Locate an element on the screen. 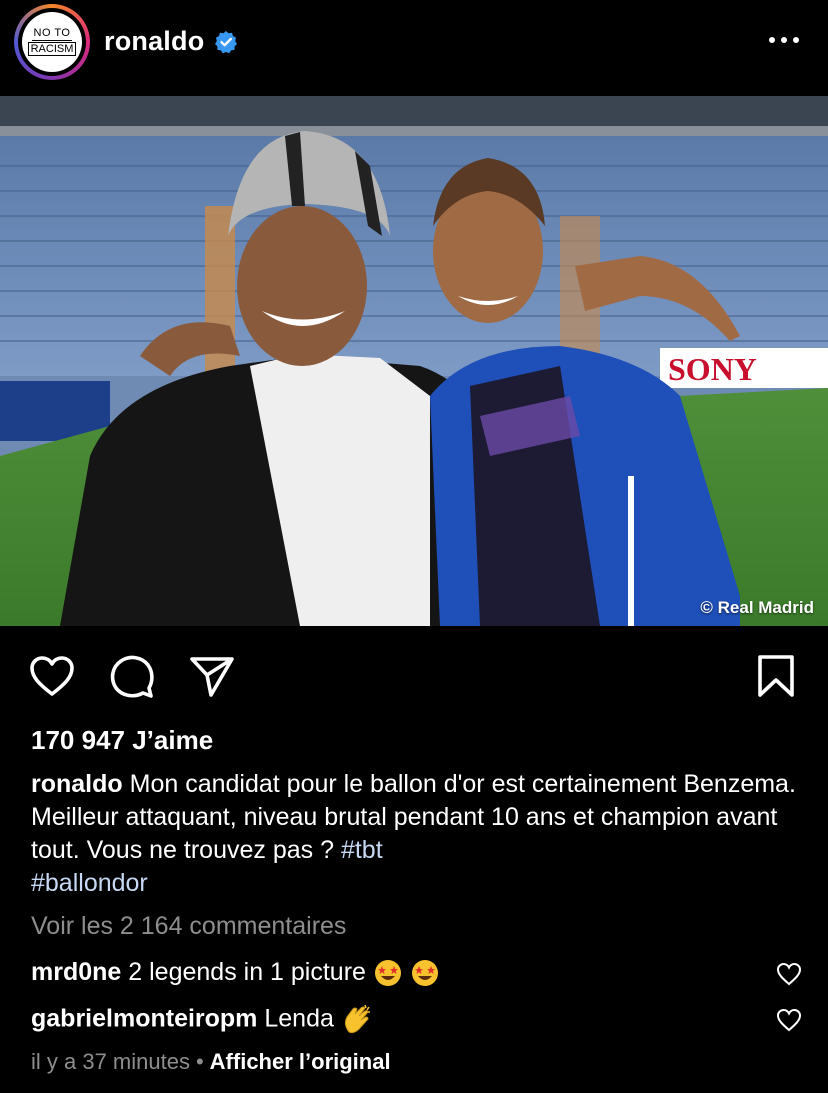 The image size is (828, 1093). comment-button is located at coordinates (132, 676).